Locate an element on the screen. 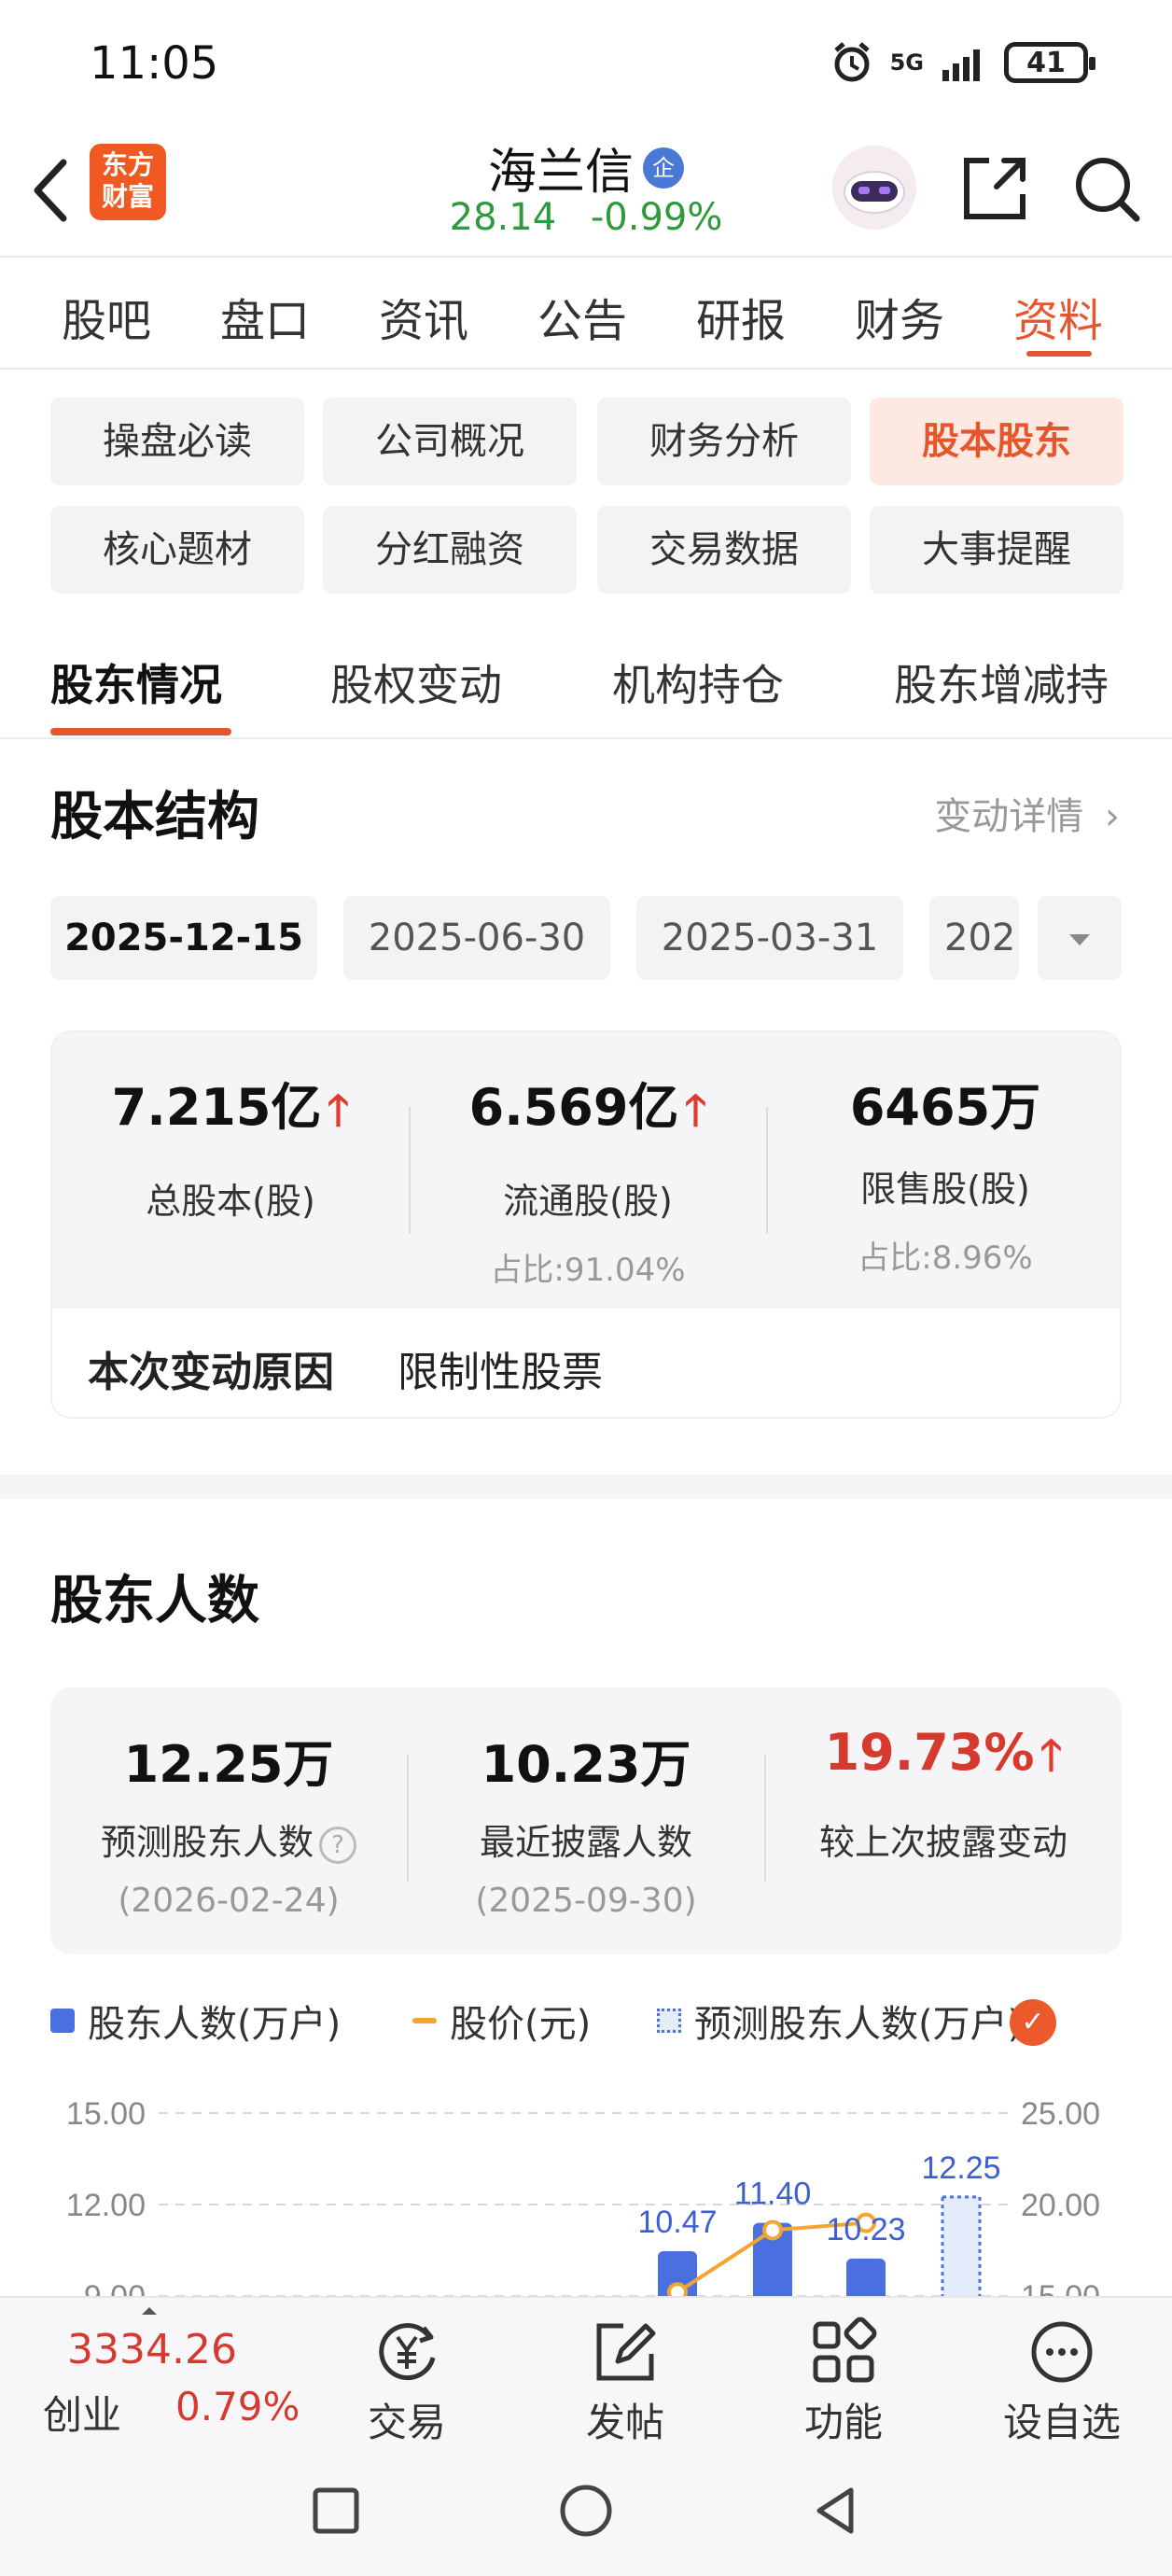 This screenshot has width=1172, height=2576. subtab-holding-changes: 股东增减持 is located at coordinates (1001, 682).